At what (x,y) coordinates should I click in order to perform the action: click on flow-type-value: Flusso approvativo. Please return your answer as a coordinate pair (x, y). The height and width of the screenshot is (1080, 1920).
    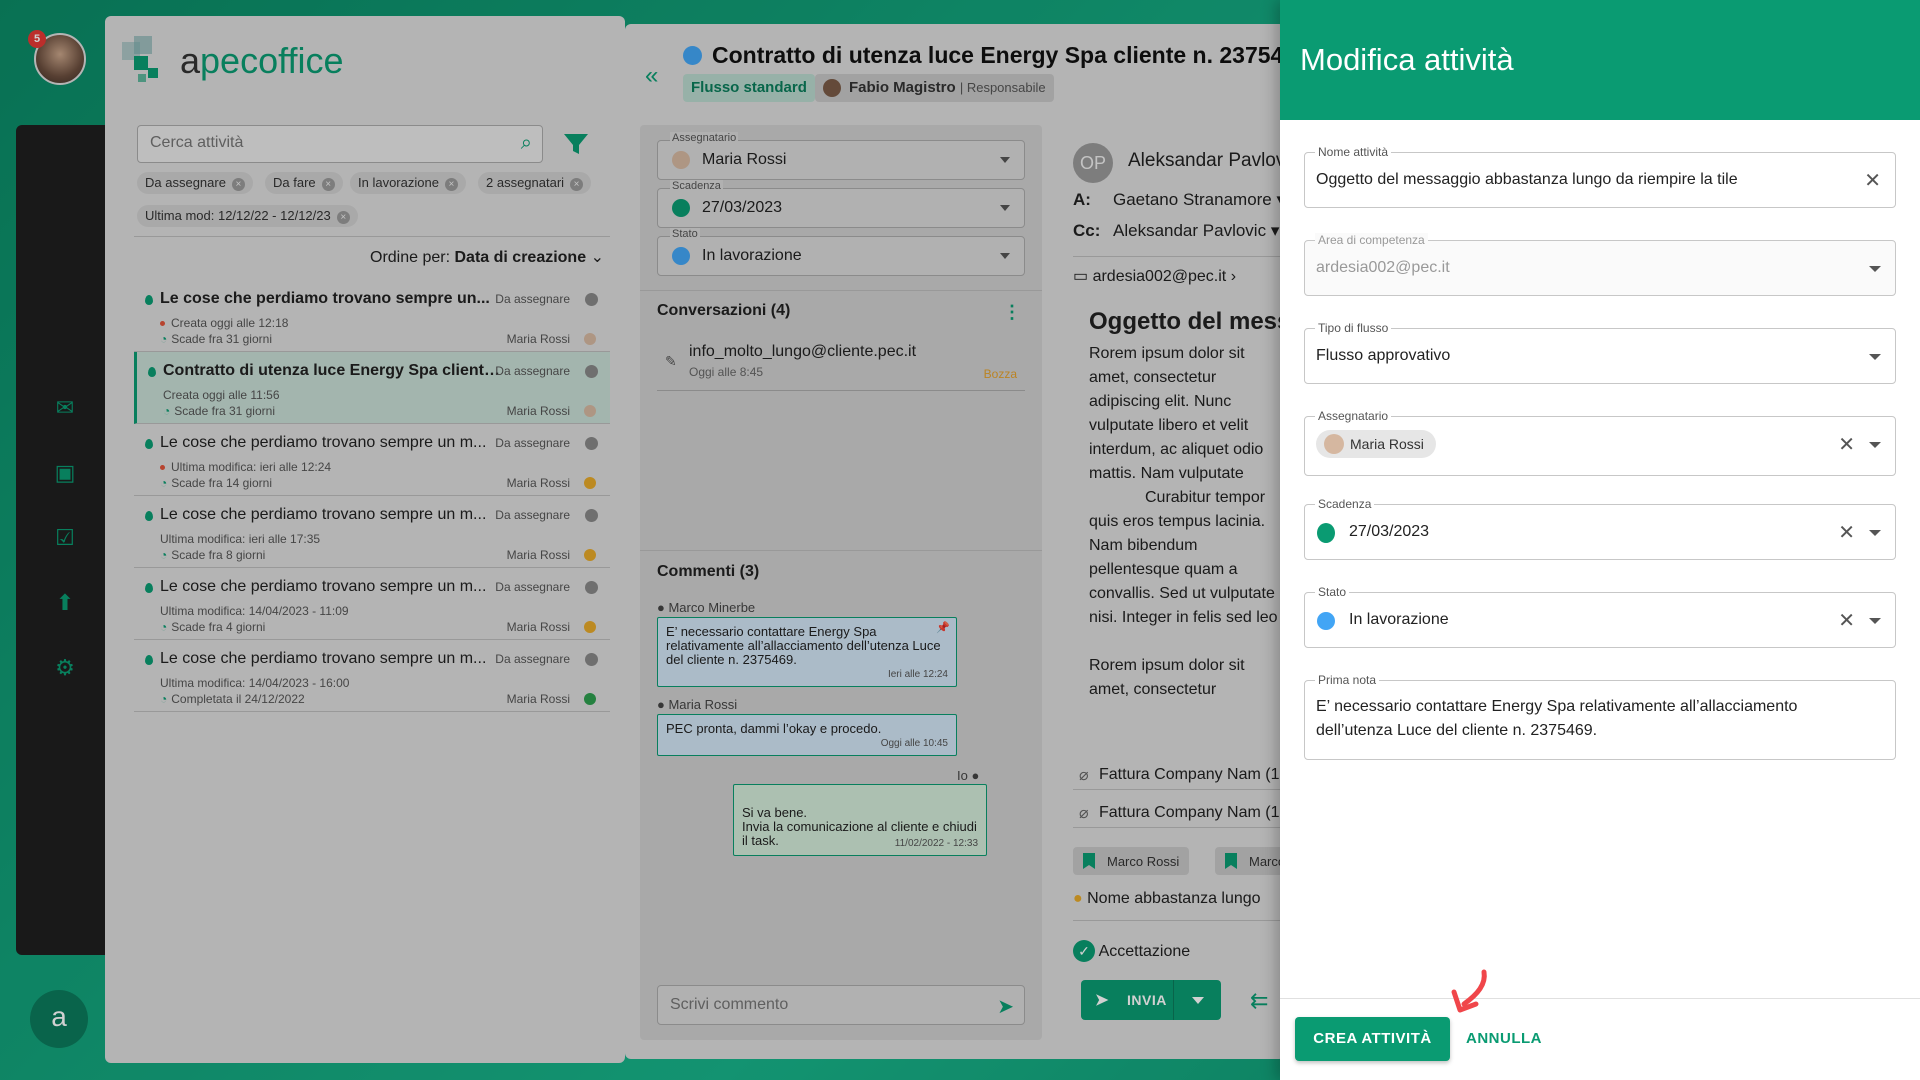
    Looking at the image, I should click on (1383, 355).